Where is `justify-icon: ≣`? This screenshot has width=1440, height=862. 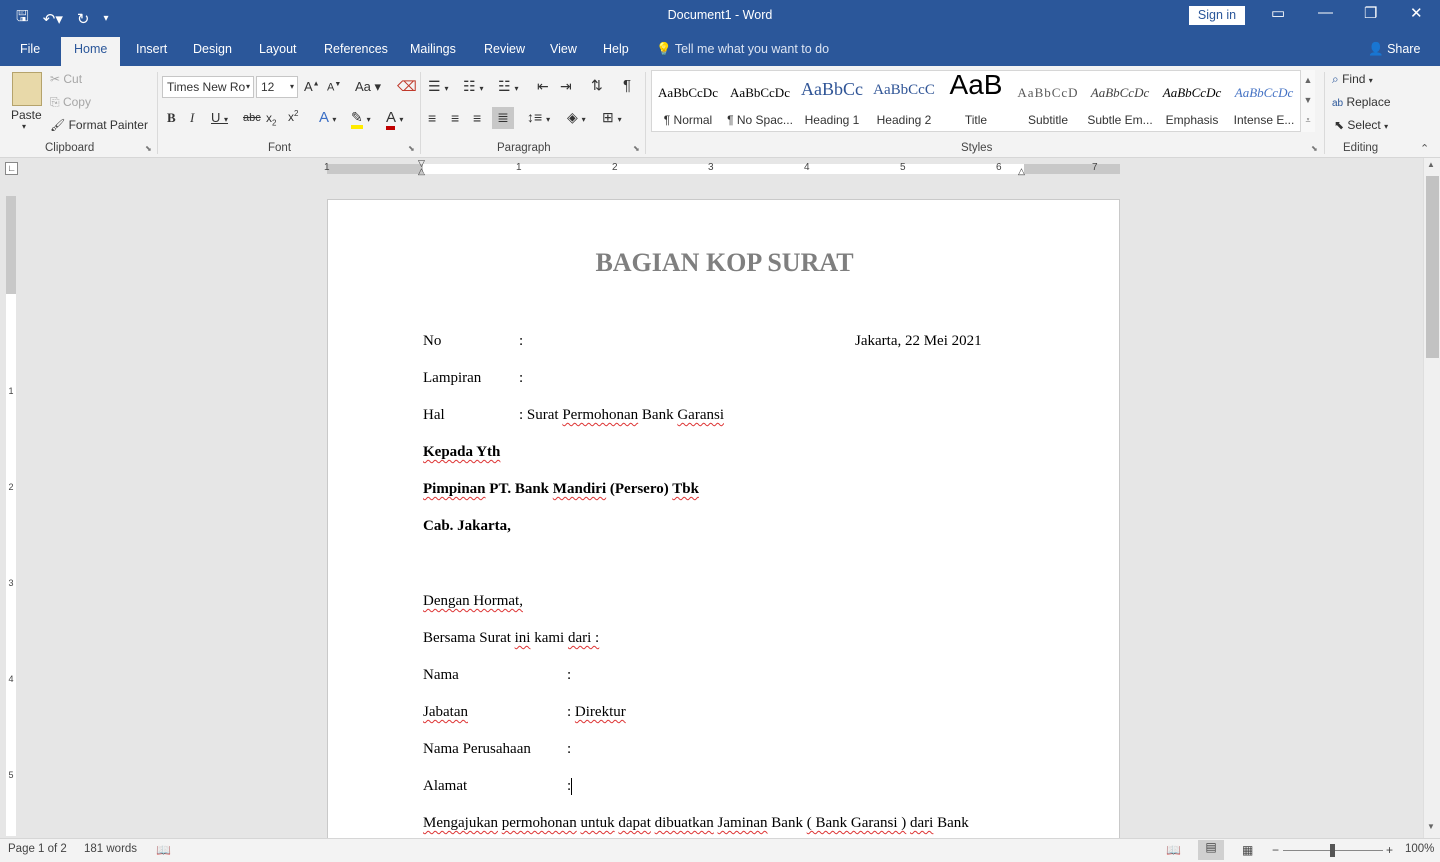 justify-icon: ≣ is located at coordinates (503, 118).